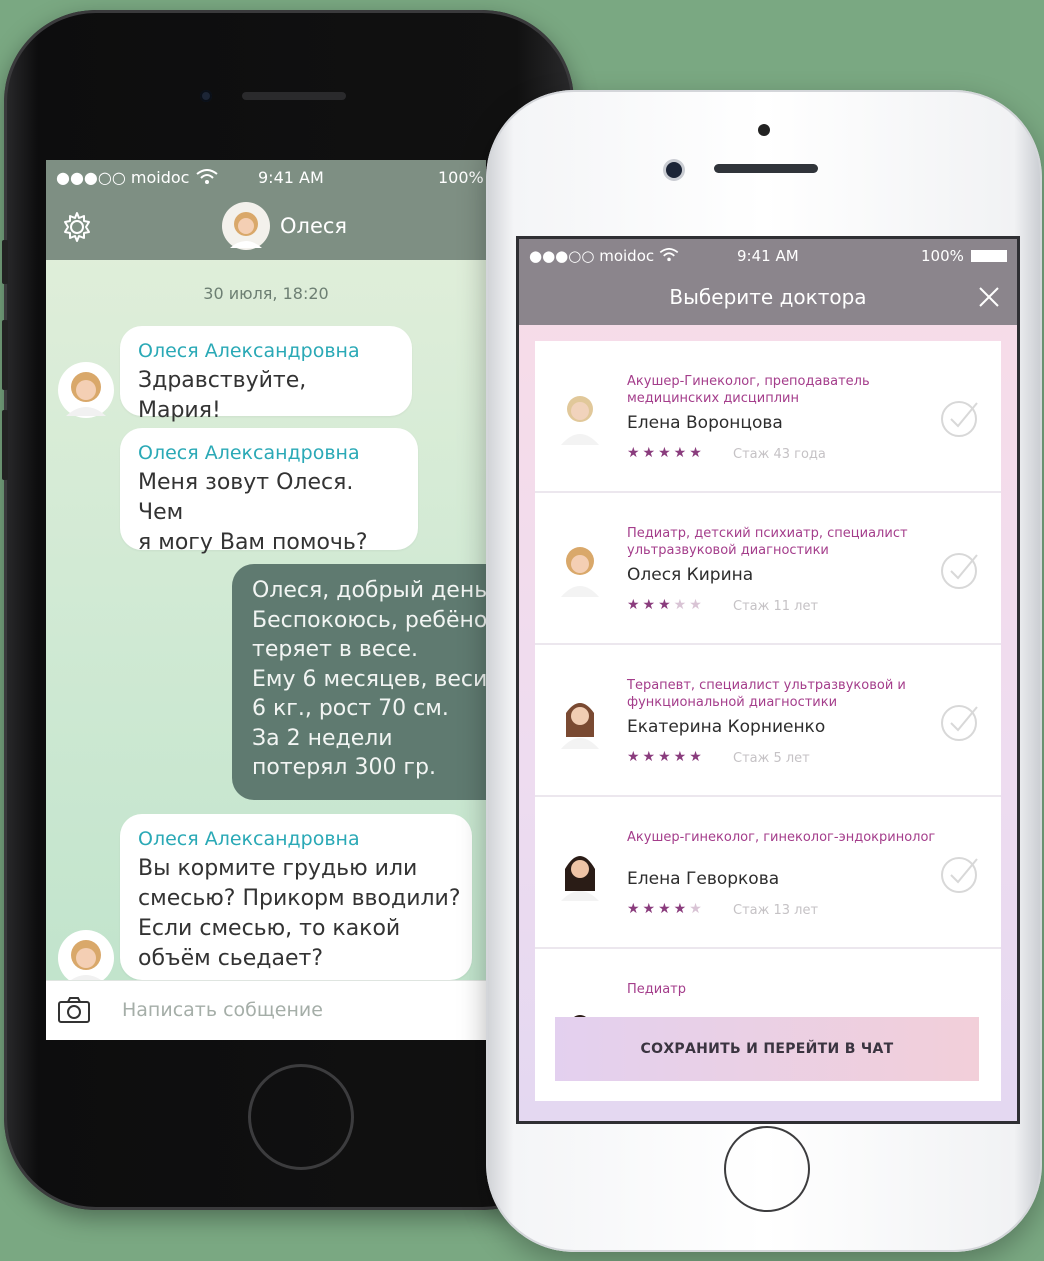 The height and width of the screenshot is (1261, 1044). Describe the element at coordinates (779, 454) in the screenshot. I see `doctor-experience: Стаж 43 года` at that location.